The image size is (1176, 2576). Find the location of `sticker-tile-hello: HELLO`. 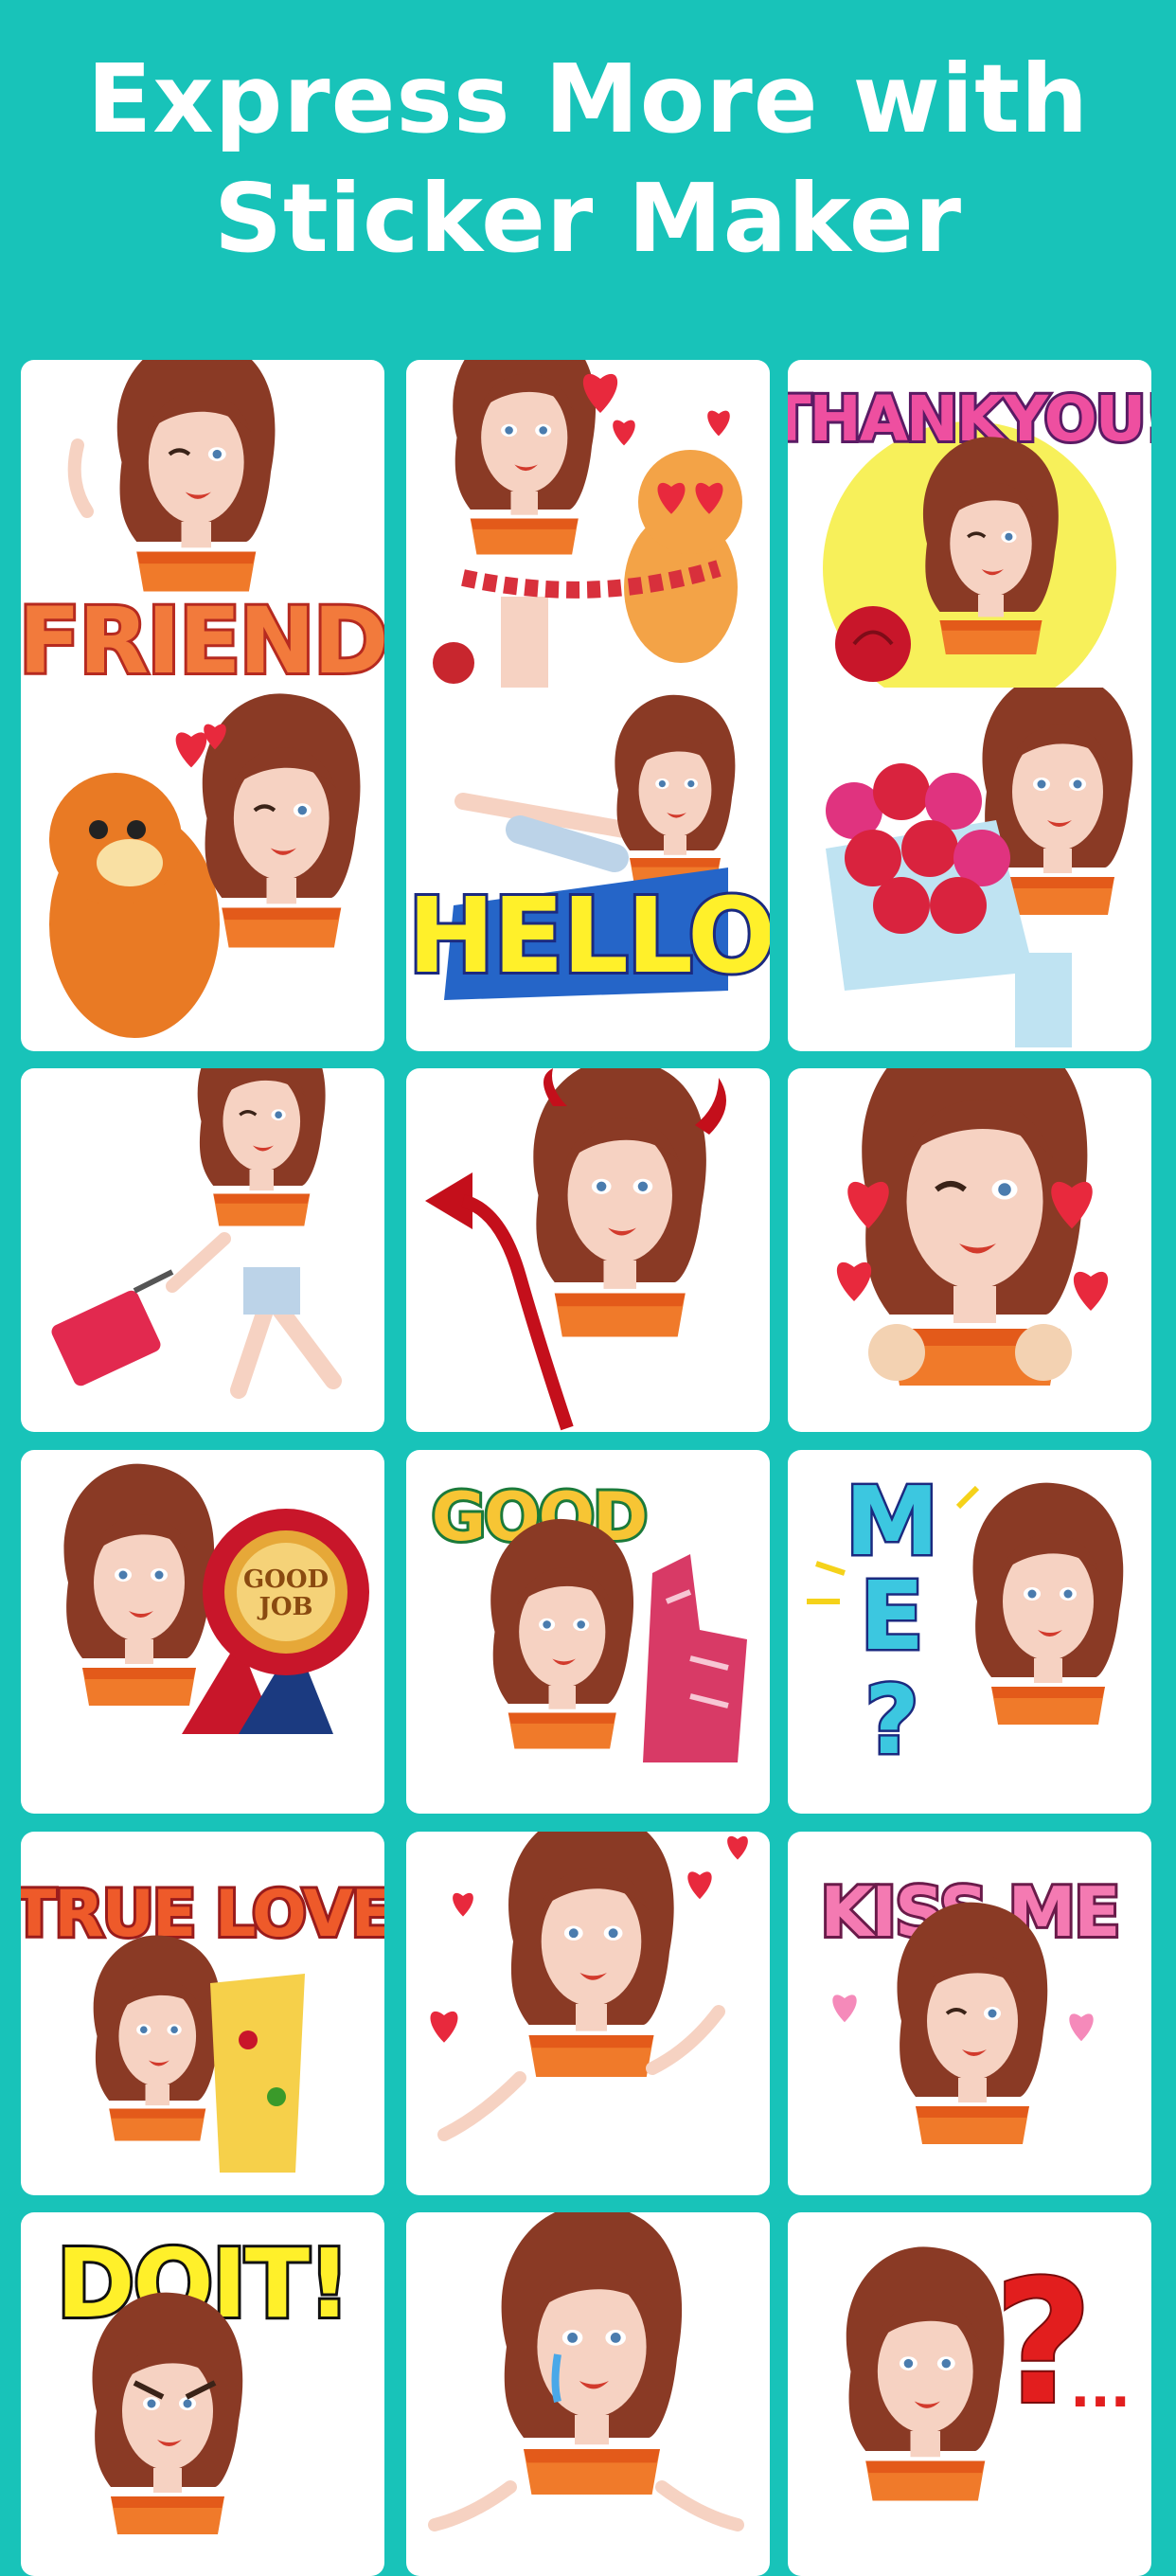

sticker-tile-hello: HELLO is located at coordinates (588, 869).